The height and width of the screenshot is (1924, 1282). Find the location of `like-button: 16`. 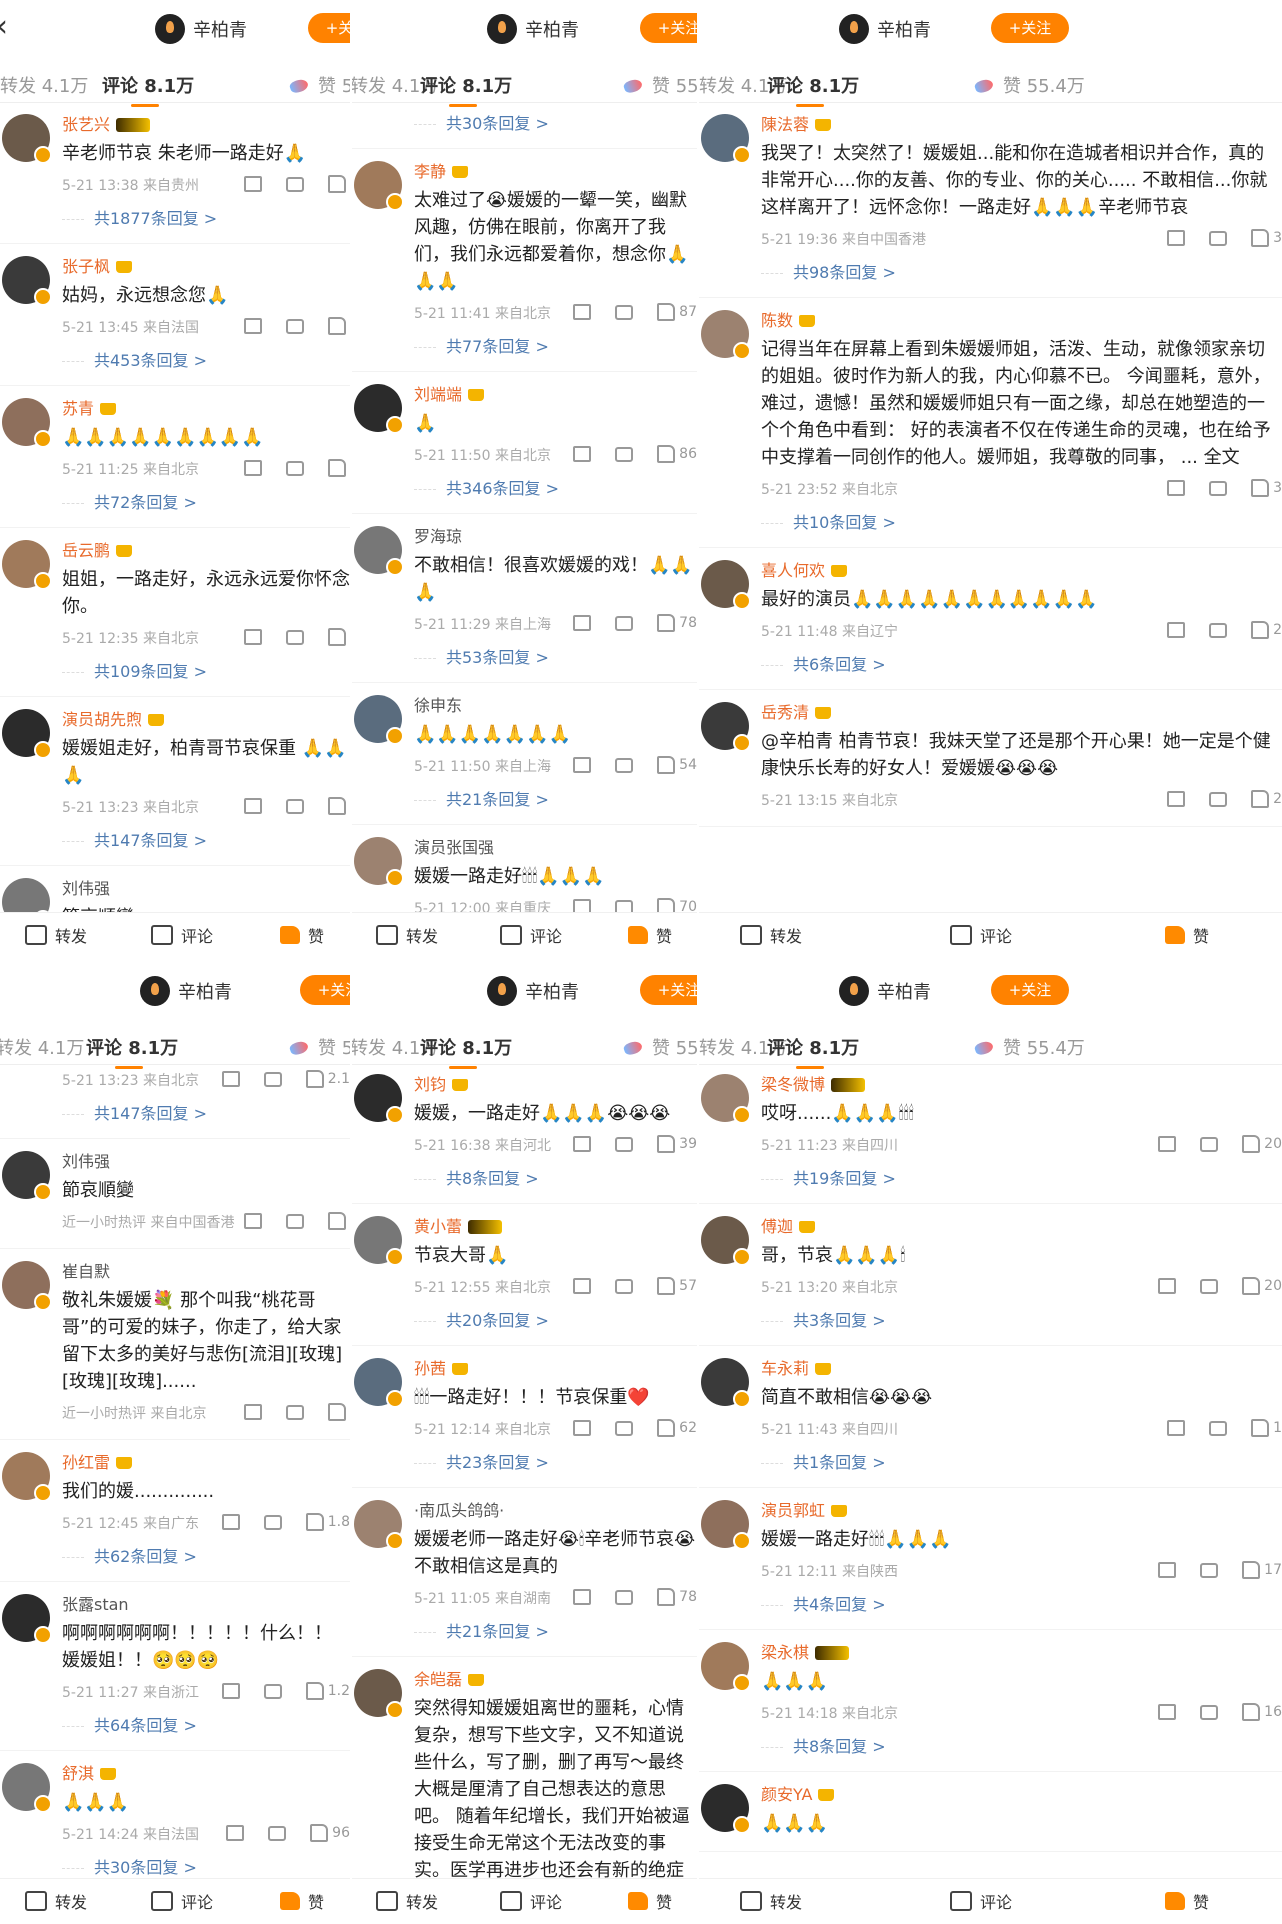

like-button: 16 is located at coordinates (1262, 1712).